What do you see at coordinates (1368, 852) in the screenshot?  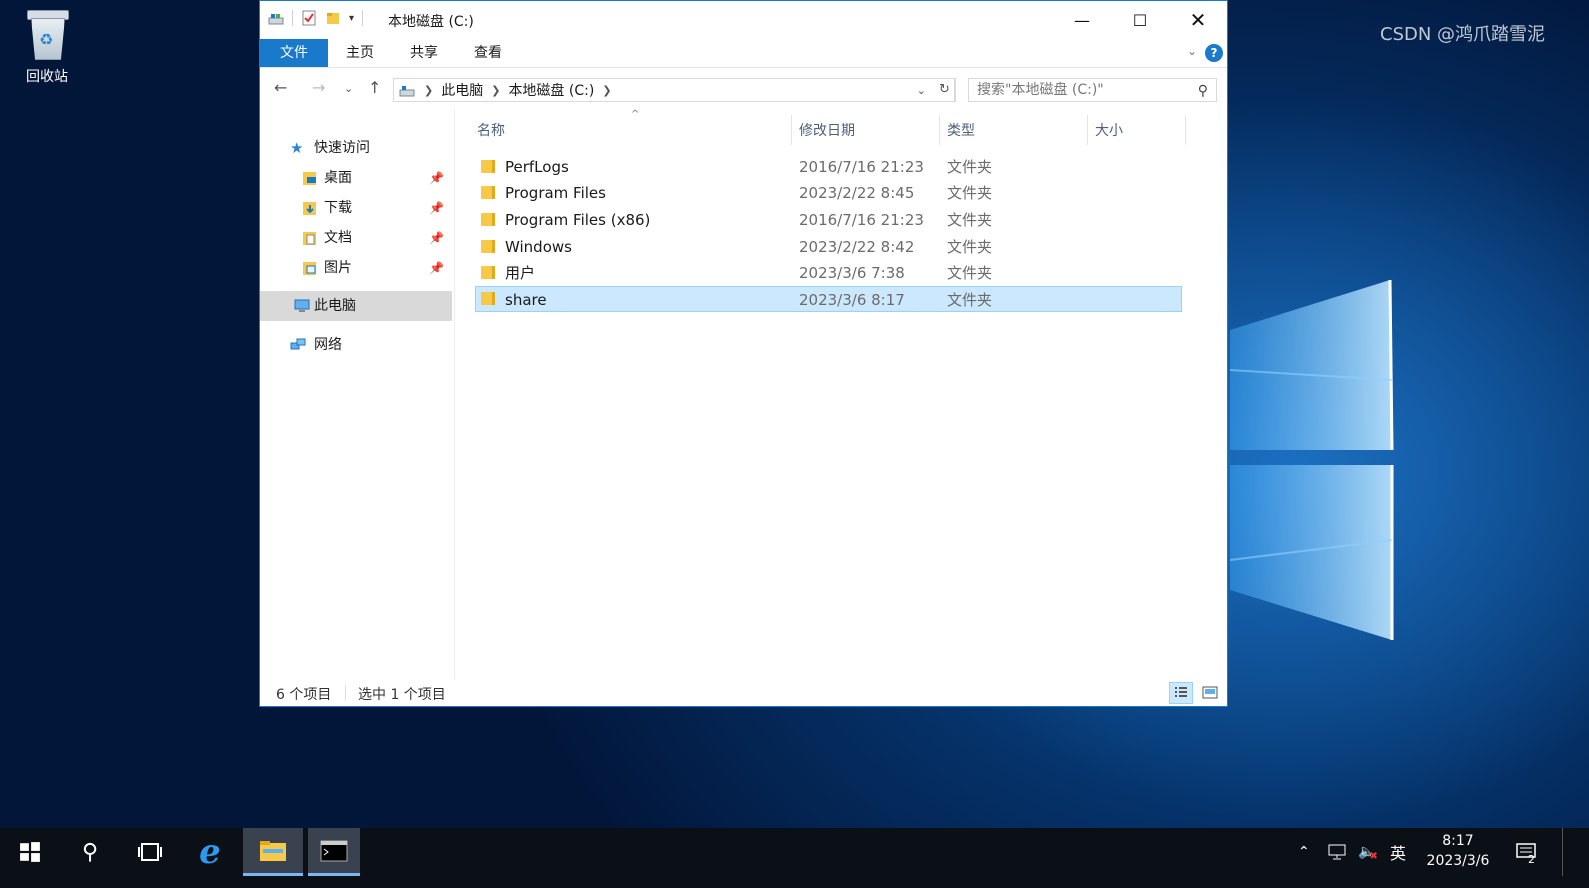 I see `volume-tray-icon: 🔈 ✖` at bounding box center [1368, 852].